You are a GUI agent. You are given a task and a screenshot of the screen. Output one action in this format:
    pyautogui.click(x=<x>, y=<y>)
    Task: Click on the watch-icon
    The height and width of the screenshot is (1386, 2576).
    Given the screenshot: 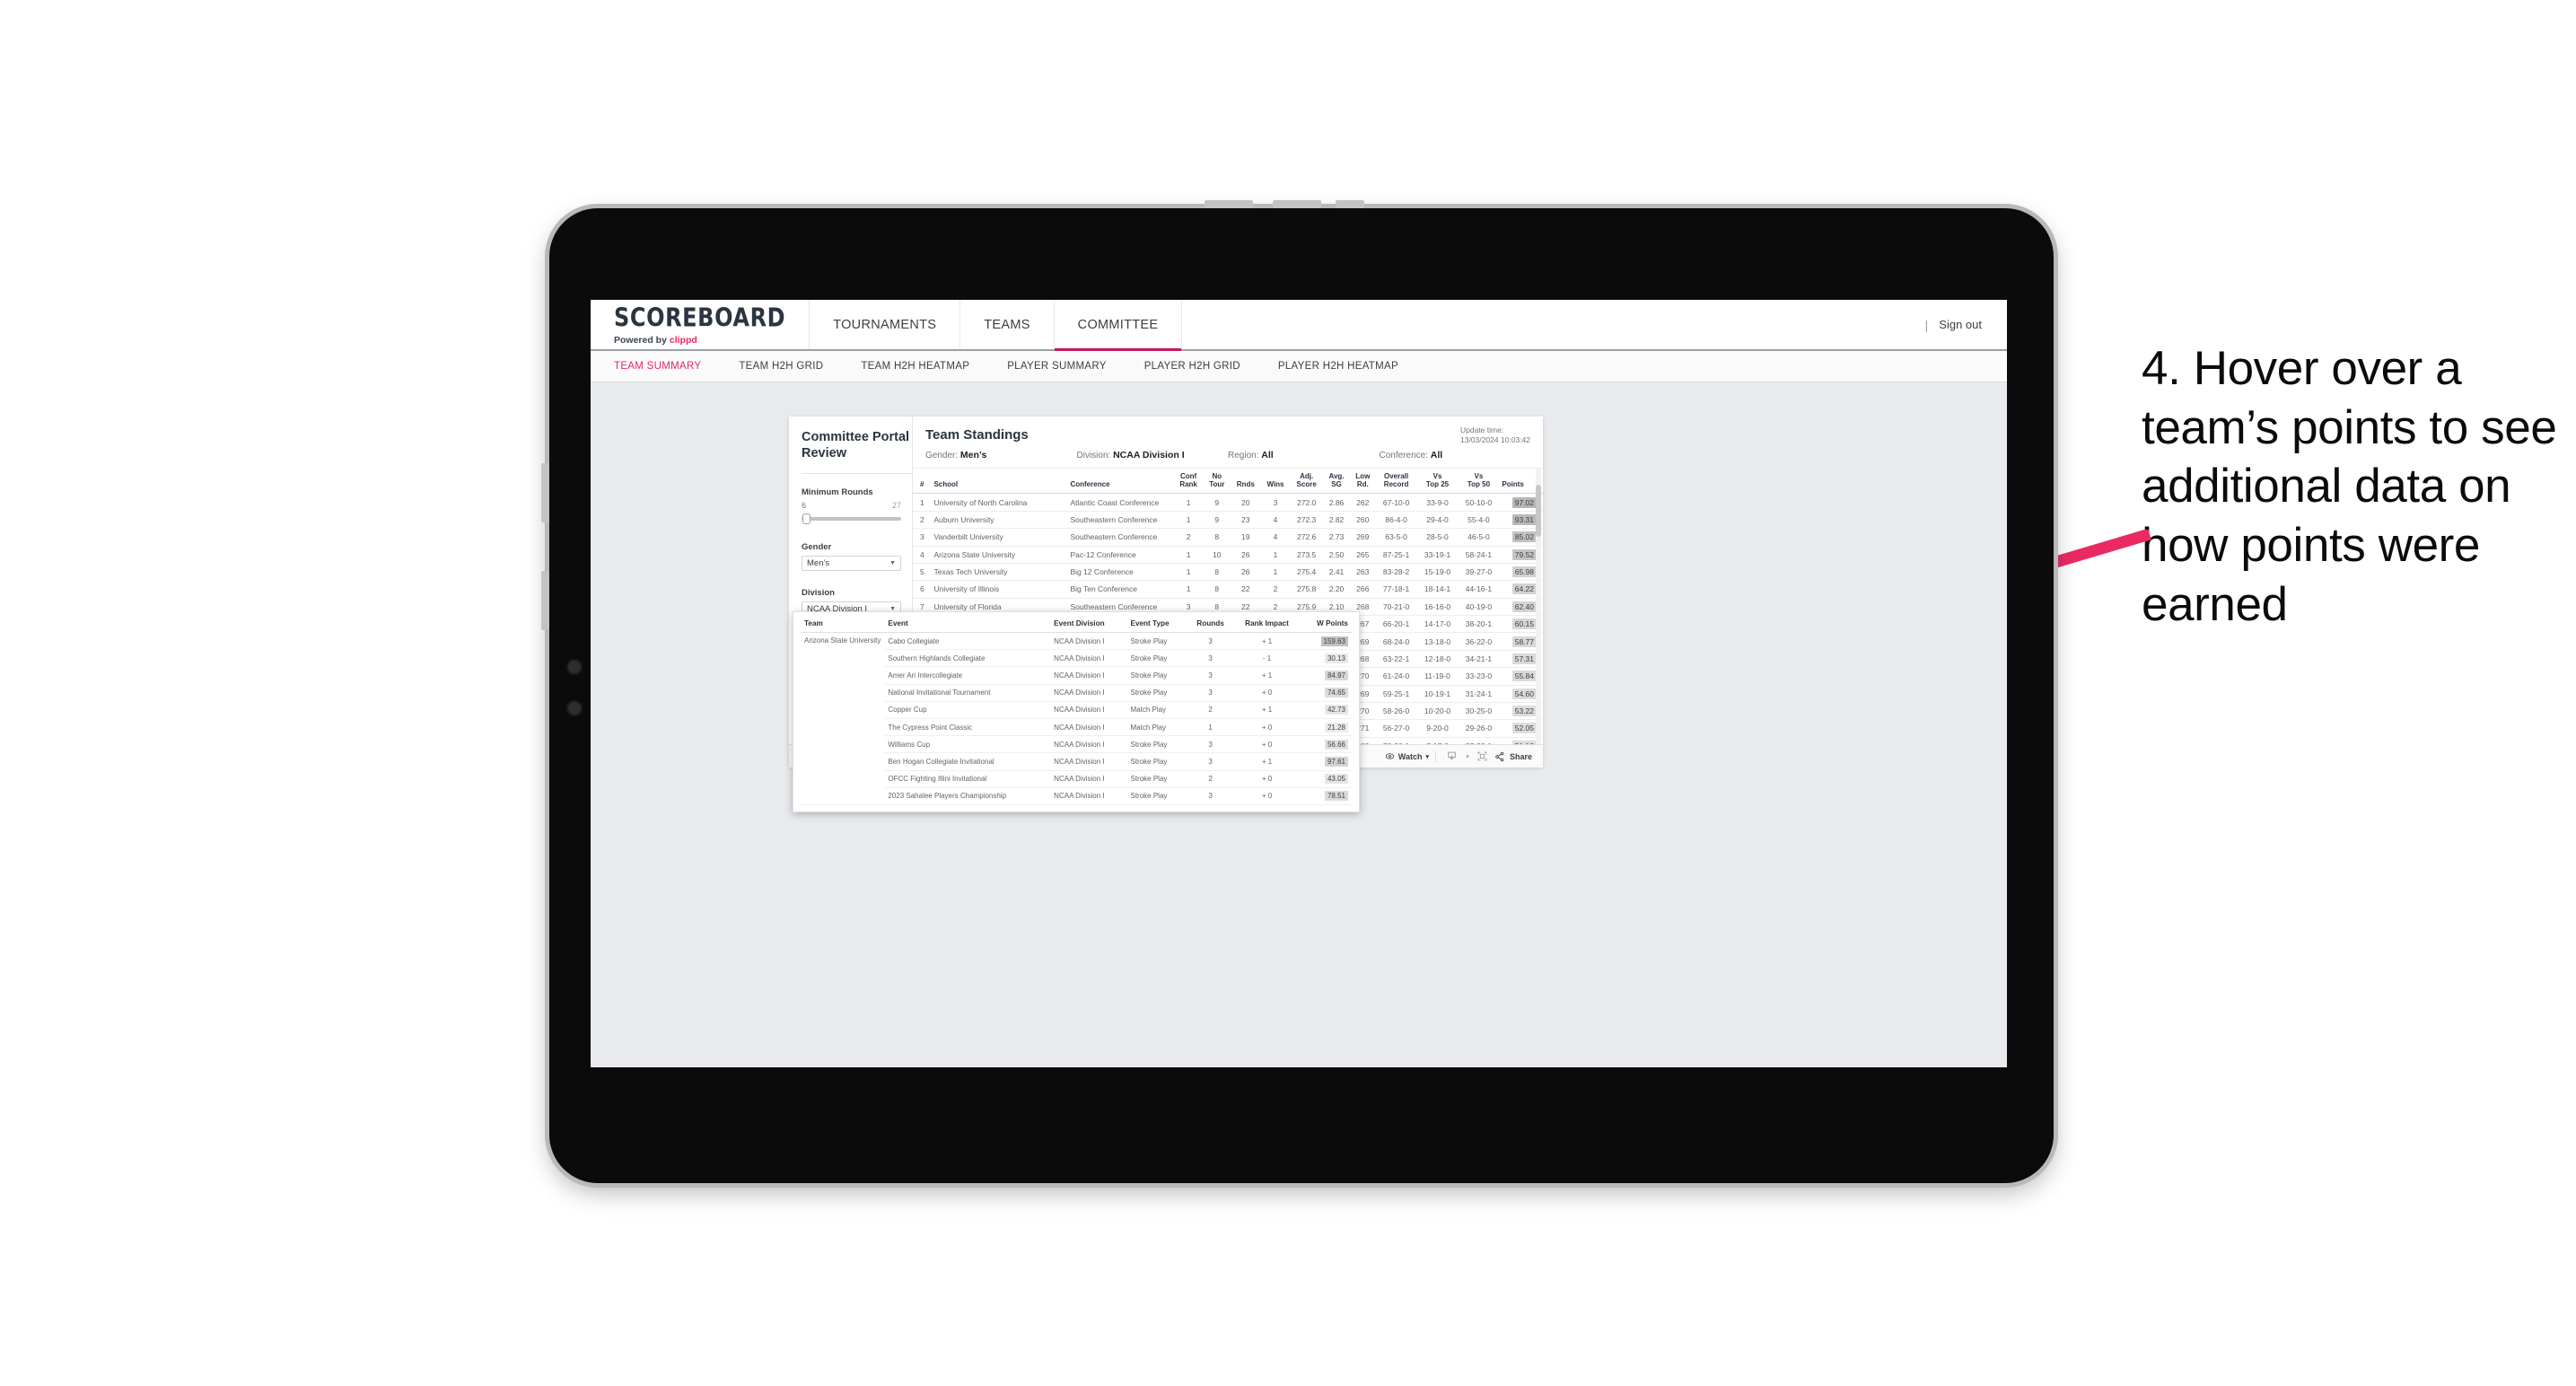 What is the action you would take?
    pyautogui.click(x=1389, y=756)
    